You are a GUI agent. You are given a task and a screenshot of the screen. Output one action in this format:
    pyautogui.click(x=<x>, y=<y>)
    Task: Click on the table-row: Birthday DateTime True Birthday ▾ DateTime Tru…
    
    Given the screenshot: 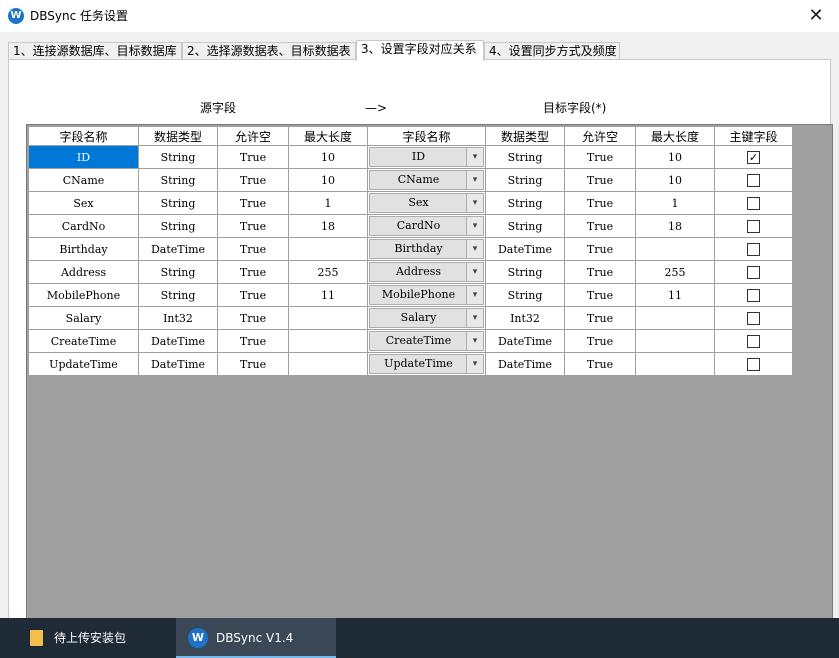 What is the action you would take?
    pyautogui.click(x=410, y=249)
    